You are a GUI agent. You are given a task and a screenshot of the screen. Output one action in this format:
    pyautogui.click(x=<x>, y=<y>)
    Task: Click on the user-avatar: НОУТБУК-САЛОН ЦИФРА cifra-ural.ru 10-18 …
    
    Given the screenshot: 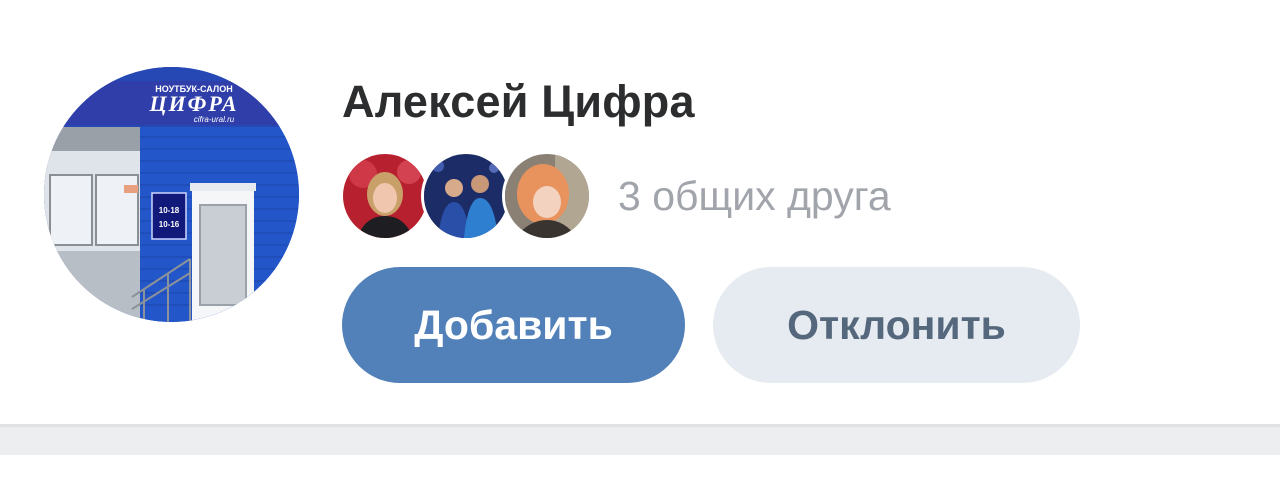 What is the action you would take?
    pyautogui.click(x=171, y=194)
    